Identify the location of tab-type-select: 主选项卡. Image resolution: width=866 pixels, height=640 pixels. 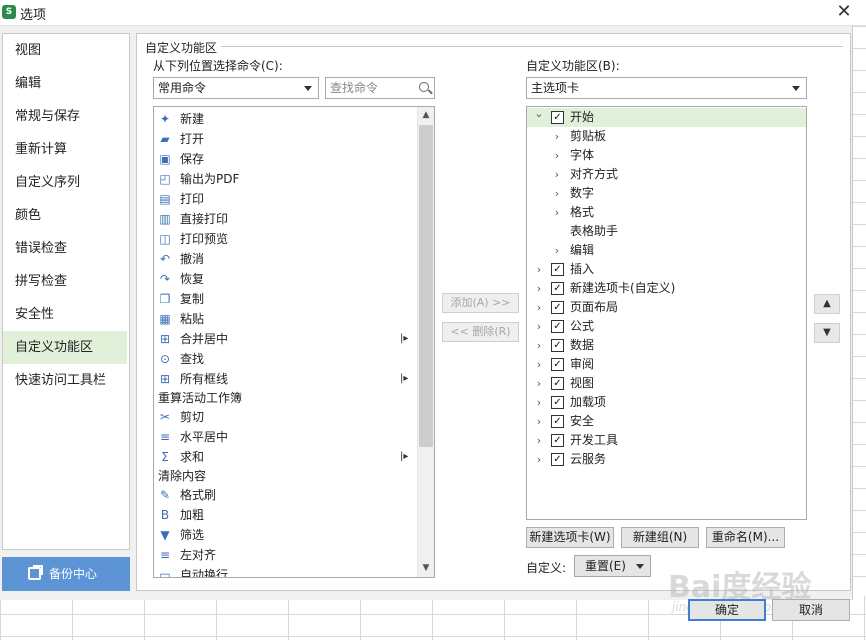
(666, 88).